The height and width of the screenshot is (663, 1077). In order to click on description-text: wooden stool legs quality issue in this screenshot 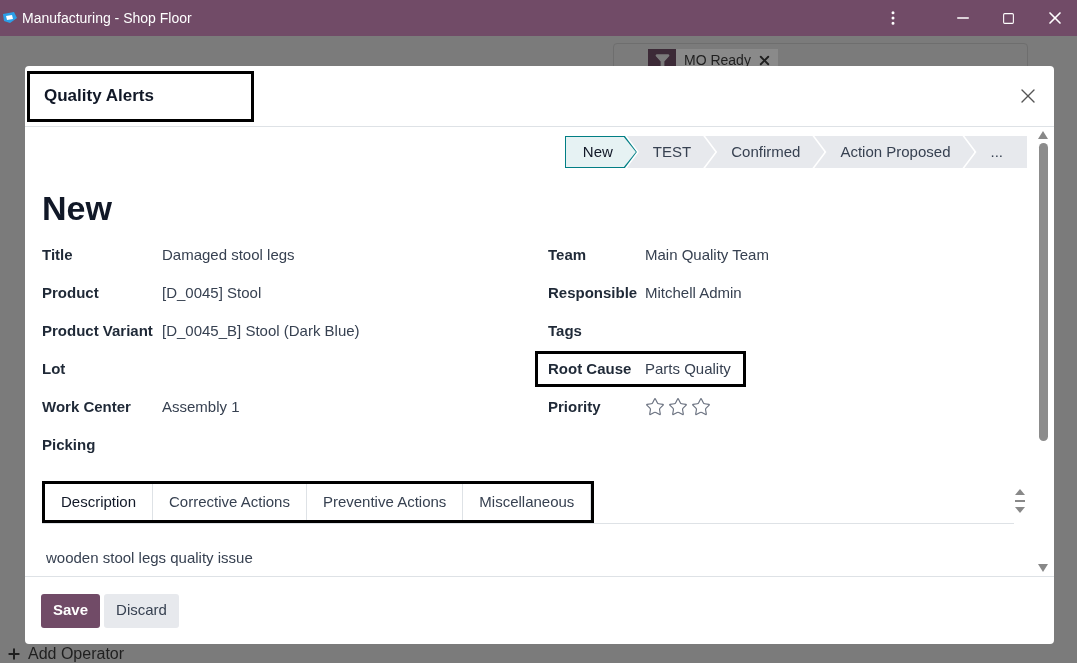, I will do `click(539, 558)`.